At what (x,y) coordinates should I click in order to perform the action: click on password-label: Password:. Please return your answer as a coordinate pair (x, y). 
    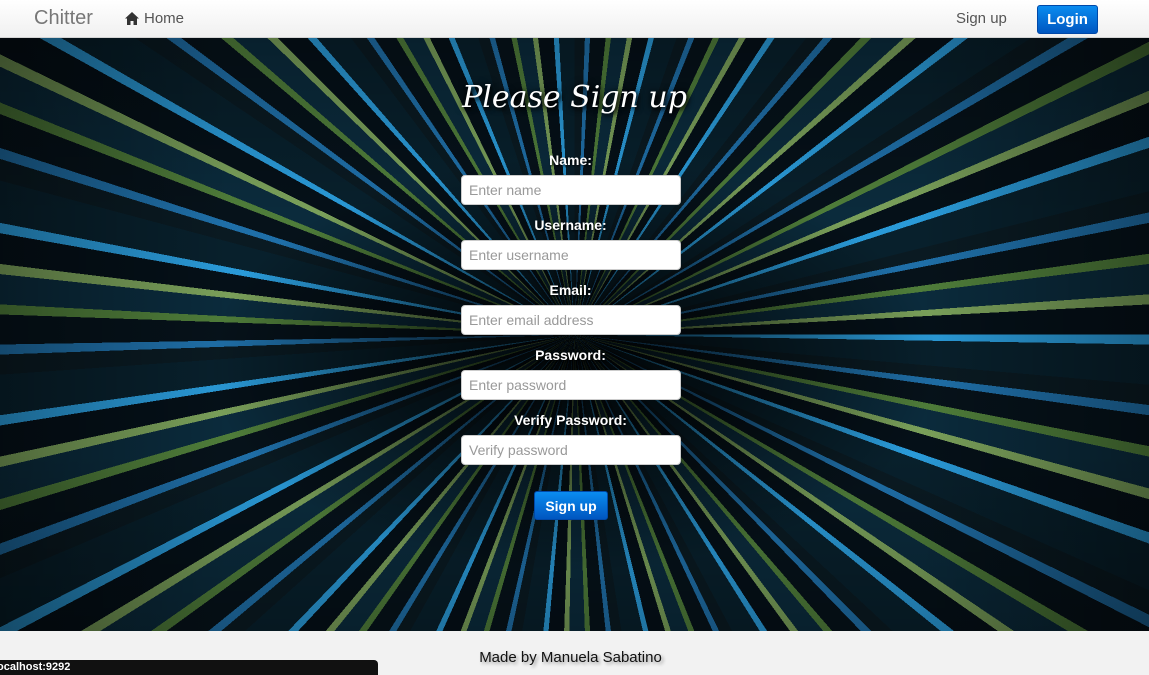
    Looking at the image, I should click on (570, 355).